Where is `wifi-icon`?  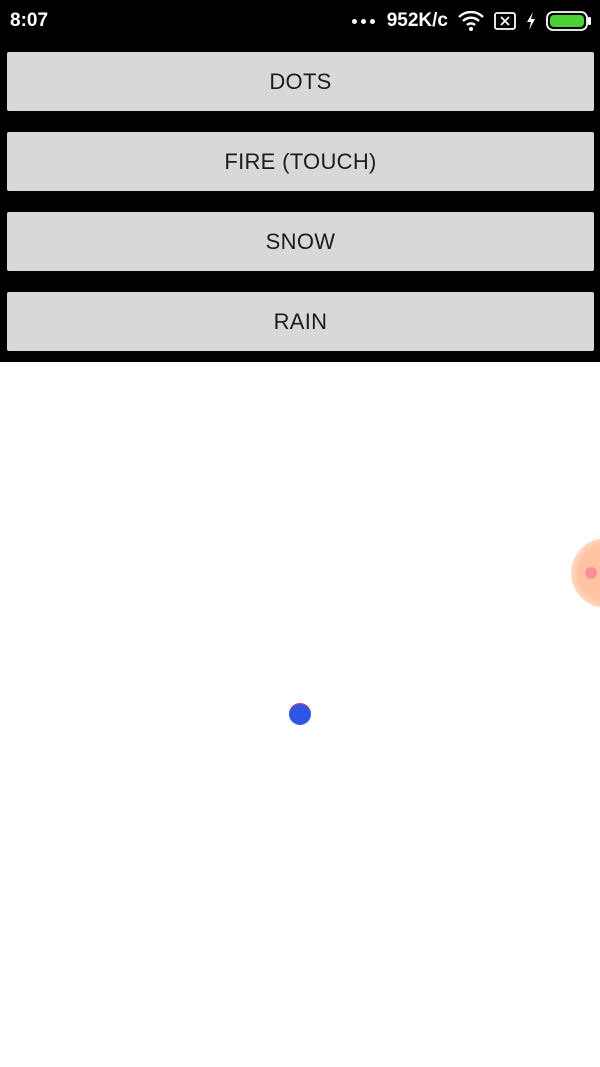 wifi-icon is located at coordinates (471, 21).